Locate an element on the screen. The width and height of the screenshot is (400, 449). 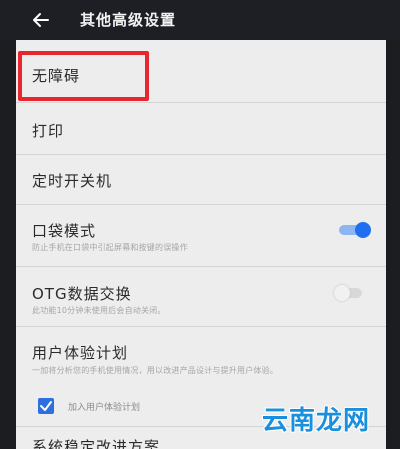
setting-label: 系统稳定改进方案 is located at coordinates (96, 443).